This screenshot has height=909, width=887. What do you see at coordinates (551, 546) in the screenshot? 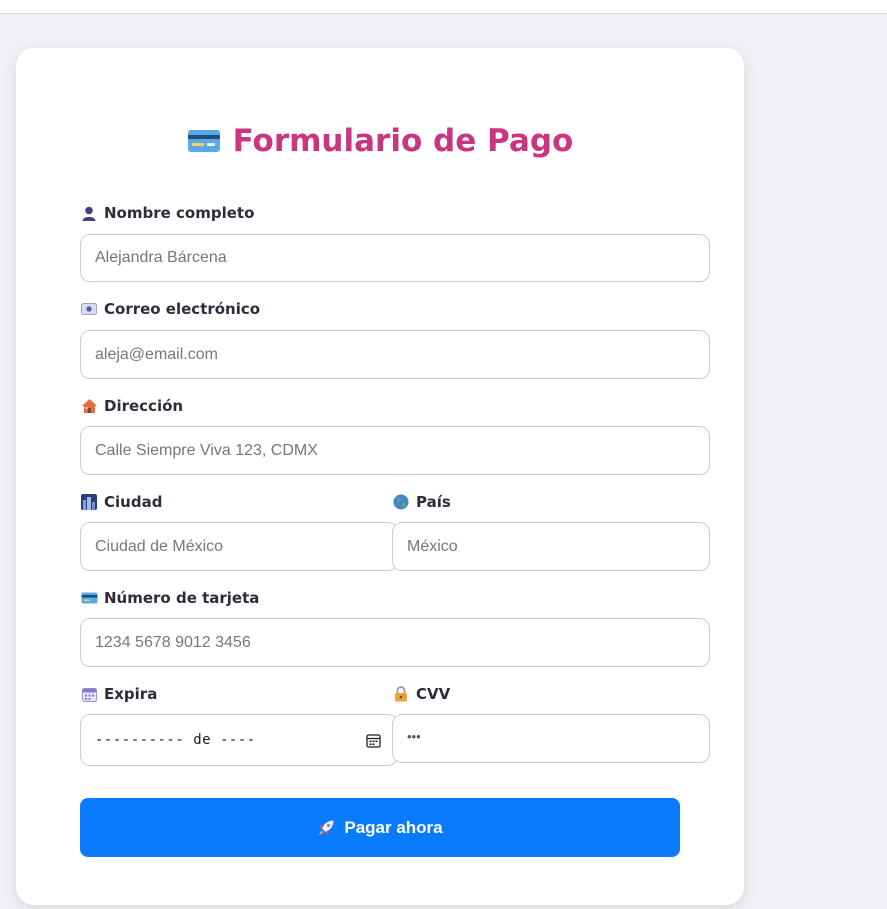
I see `country-input: México` at bounding box center [551, 546].